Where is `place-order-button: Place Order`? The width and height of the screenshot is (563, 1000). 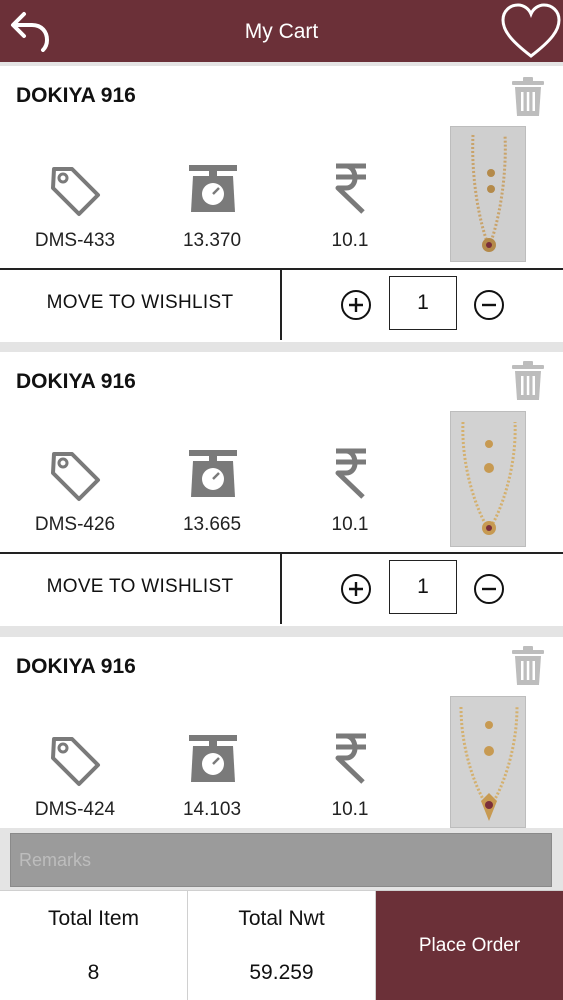
place-order-button: Place Order is located at coordinates (469, 945).